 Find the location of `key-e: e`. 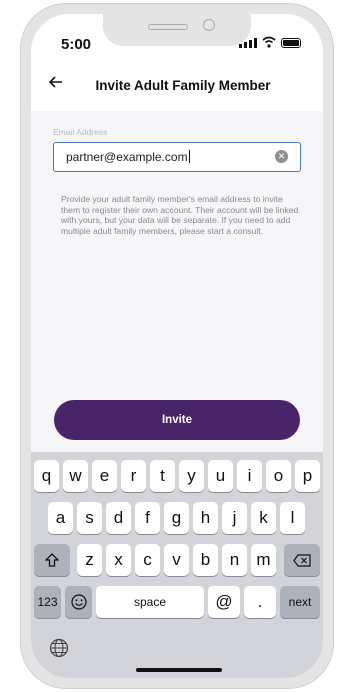

key-e: e is located at coordinates (104, 476).